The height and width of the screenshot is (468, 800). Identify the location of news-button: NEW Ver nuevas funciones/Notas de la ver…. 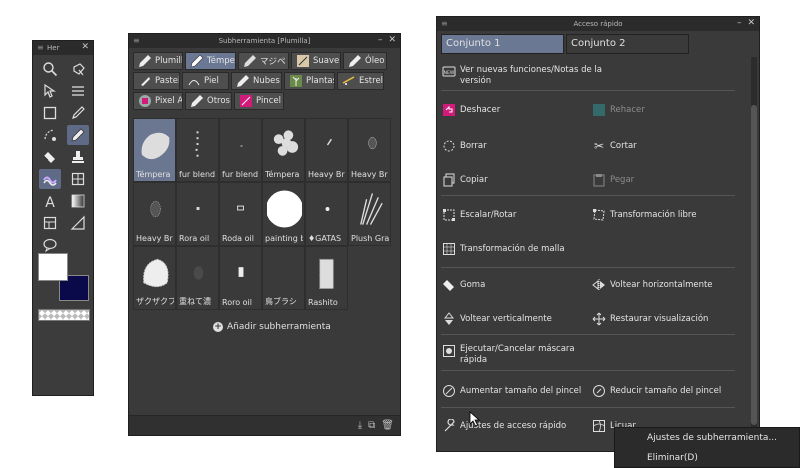
(522, 76).